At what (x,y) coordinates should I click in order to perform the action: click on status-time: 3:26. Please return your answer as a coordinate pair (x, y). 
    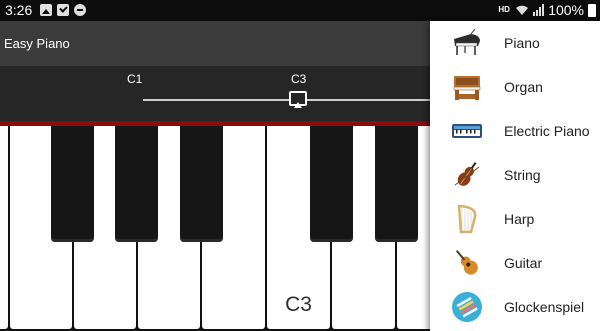
    Looking at the image, I should click on (19, 10).